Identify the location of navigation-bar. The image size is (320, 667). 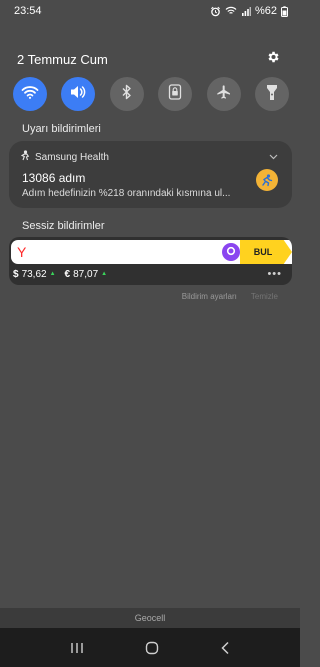
(150, 647).